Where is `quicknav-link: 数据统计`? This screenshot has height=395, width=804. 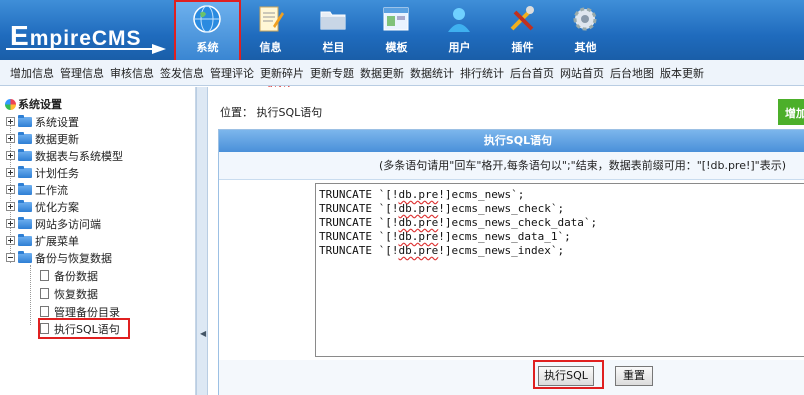 quicknav-link: 数据统计 is located at coordinates (432, 73).